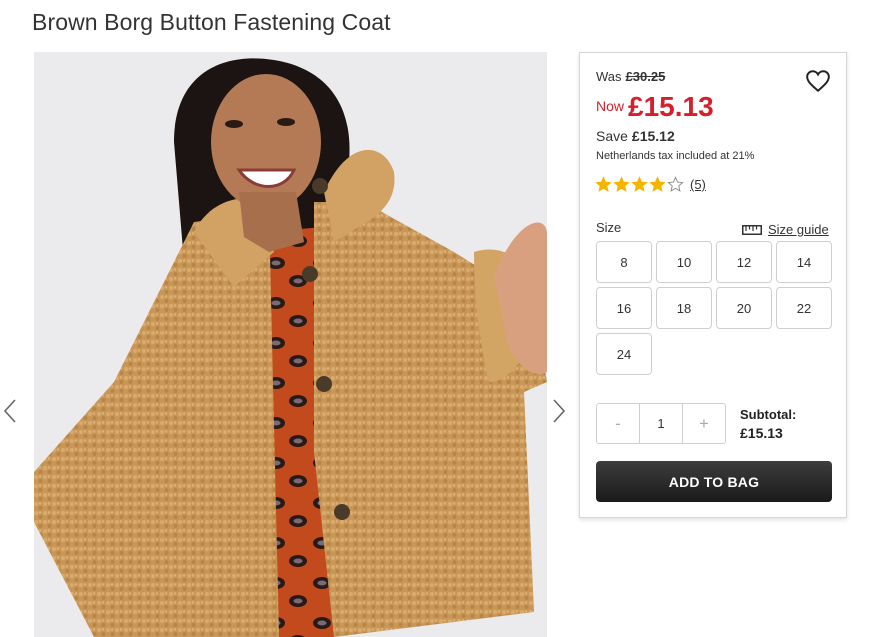  I want to click on now-label: Now, so click(610, 106).